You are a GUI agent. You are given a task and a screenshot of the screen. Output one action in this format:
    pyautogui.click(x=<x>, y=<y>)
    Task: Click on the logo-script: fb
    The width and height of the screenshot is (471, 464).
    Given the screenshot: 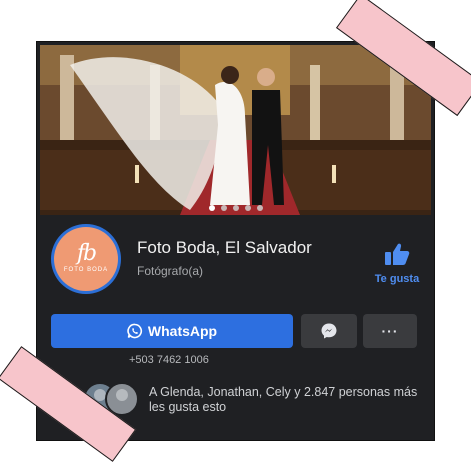 What is the action you would take?
    pyautogui.click(x=86, y=253)
    